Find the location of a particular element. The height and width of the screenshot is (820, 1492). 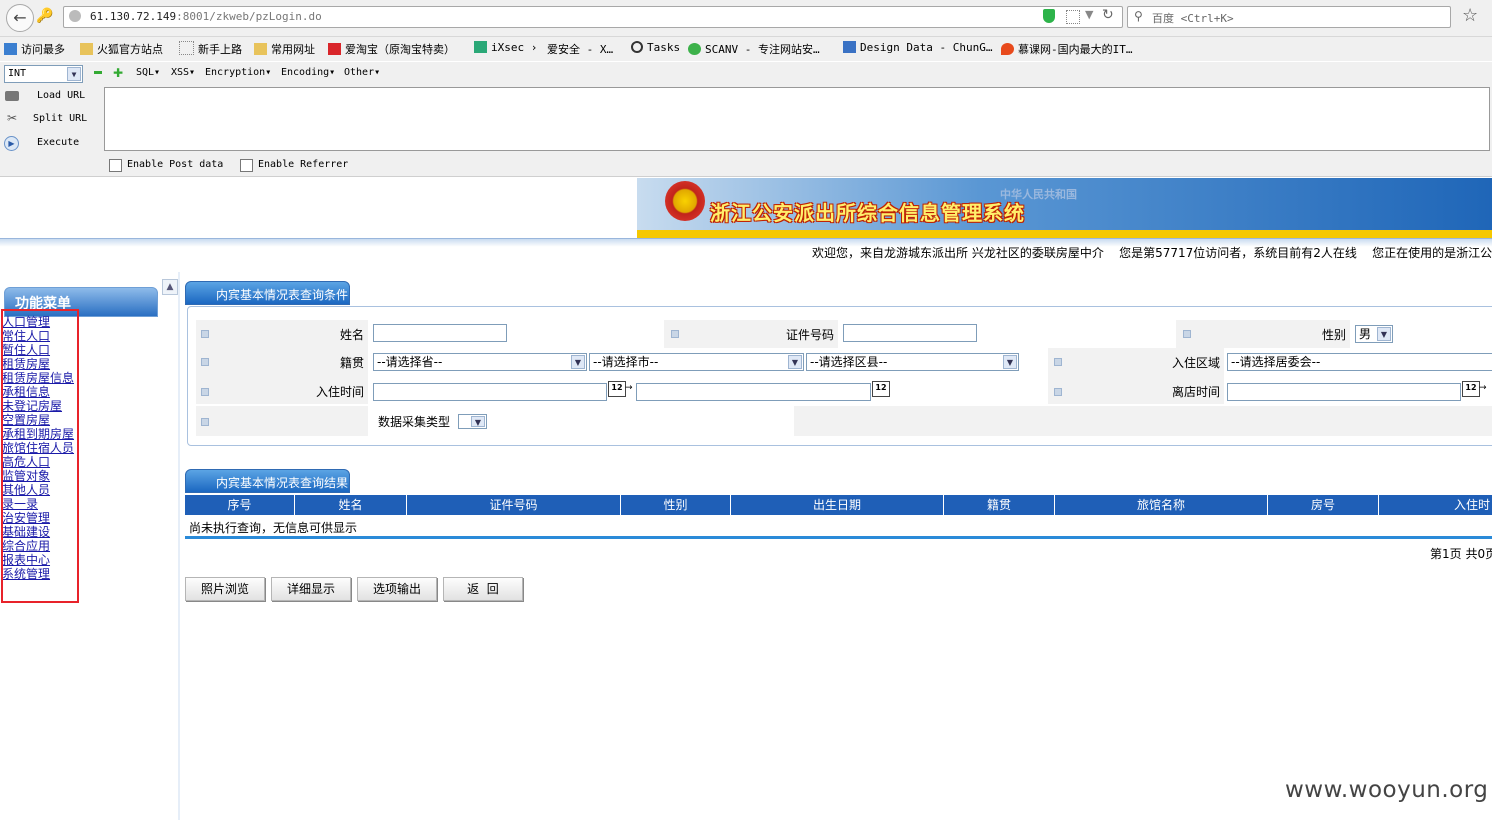

hackbar-menu-xss: XSS▾ is located at coordinates (183, 72).